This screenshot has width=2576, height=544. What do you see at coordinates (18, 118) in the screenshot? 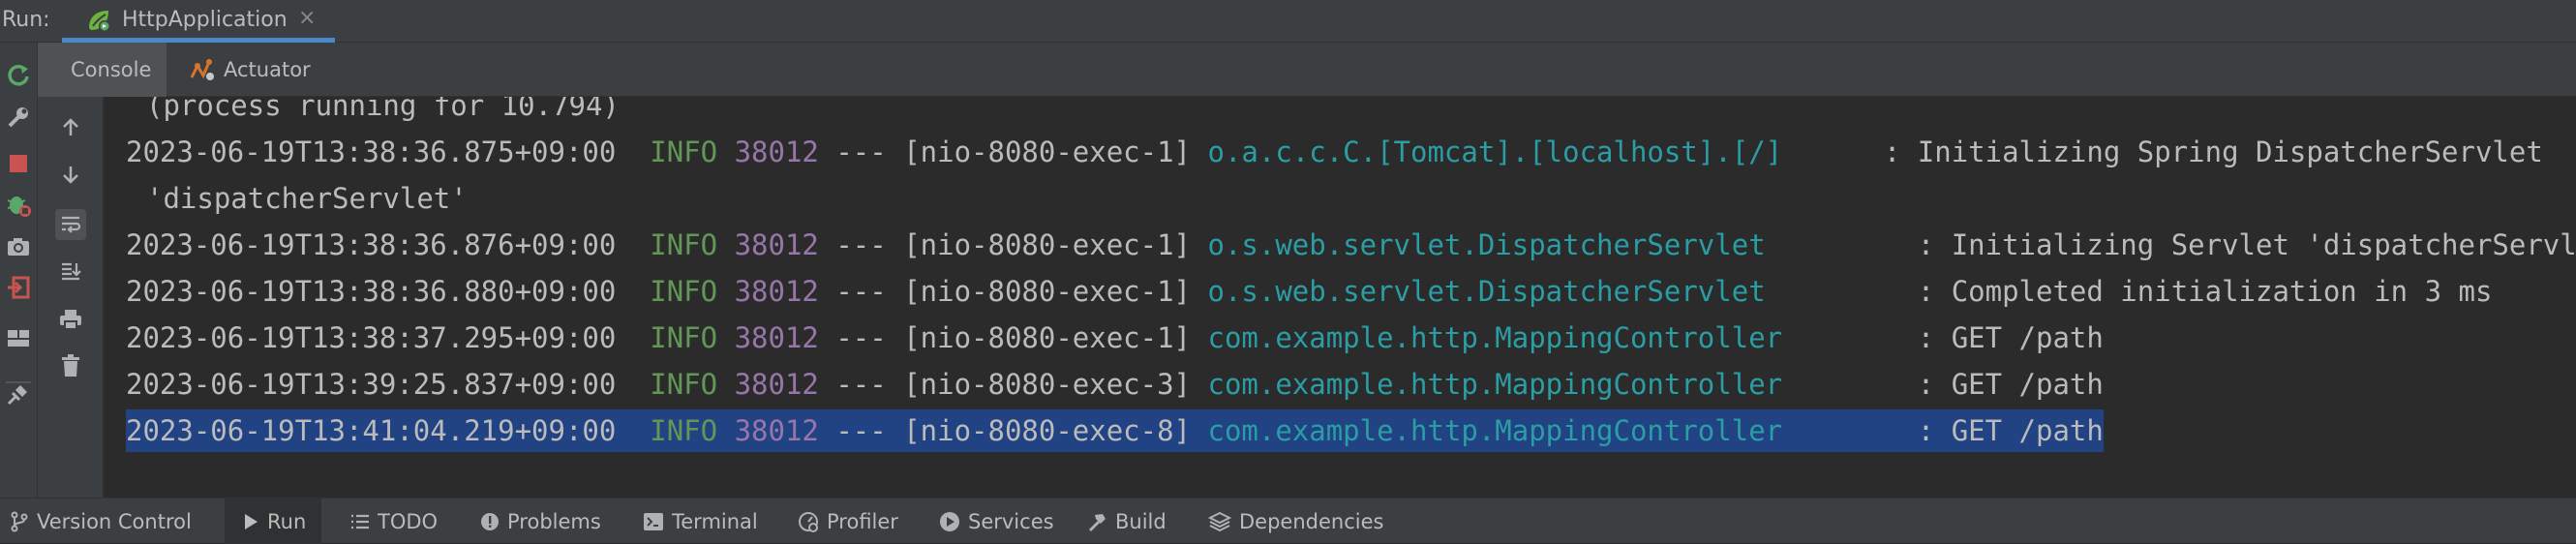
I see `wrench-icon` at bounding box center [18, 118].